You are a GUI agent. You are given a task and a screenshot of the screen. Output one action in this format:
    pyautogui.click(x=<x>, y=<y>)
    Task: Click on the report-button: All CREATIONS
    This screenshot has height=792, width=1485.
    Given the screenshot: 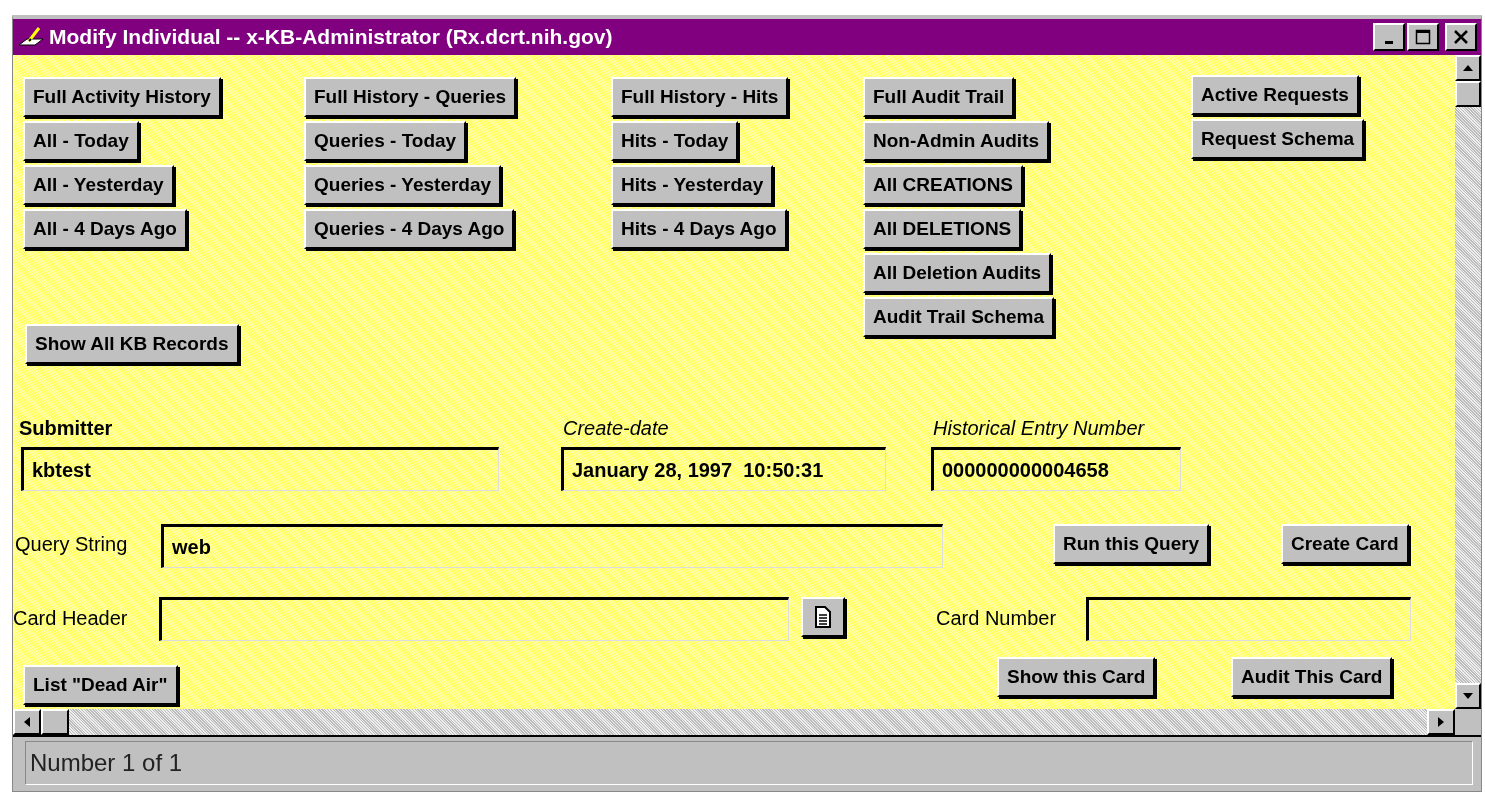 What is the action you would take?
    pyautogui.click(x=943, y=185)
    